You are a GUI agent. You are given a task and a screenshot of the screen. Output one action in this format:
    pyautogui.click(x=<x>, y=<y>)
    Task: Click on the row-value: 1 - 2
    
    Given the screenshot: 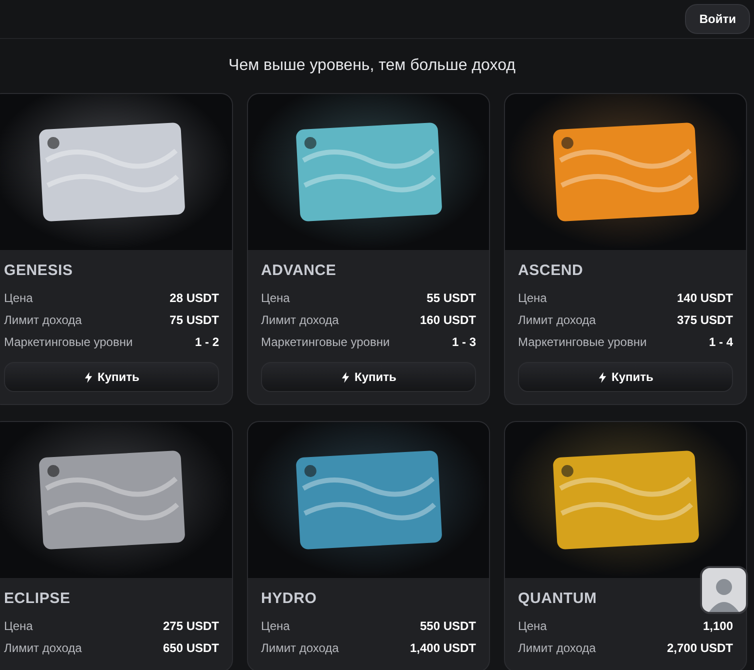 What is the action you would take?
    pyautogui.click(x=206, y=342)
    